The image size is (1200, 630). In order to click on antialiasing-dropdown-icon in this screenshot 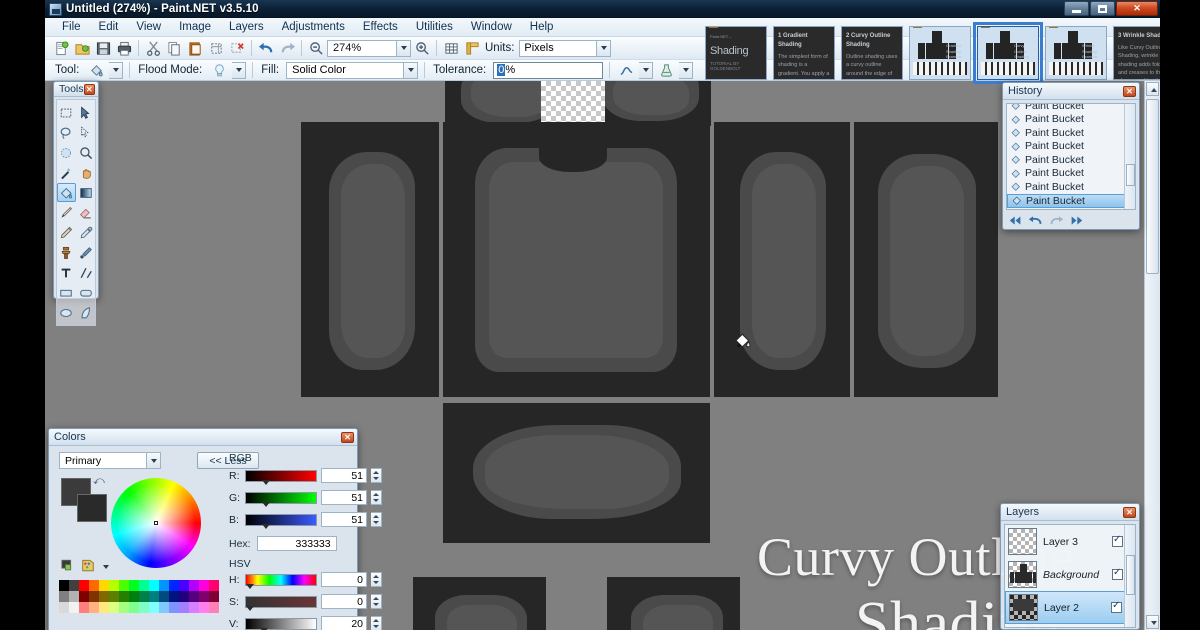, I will do `click(646, 70)`.